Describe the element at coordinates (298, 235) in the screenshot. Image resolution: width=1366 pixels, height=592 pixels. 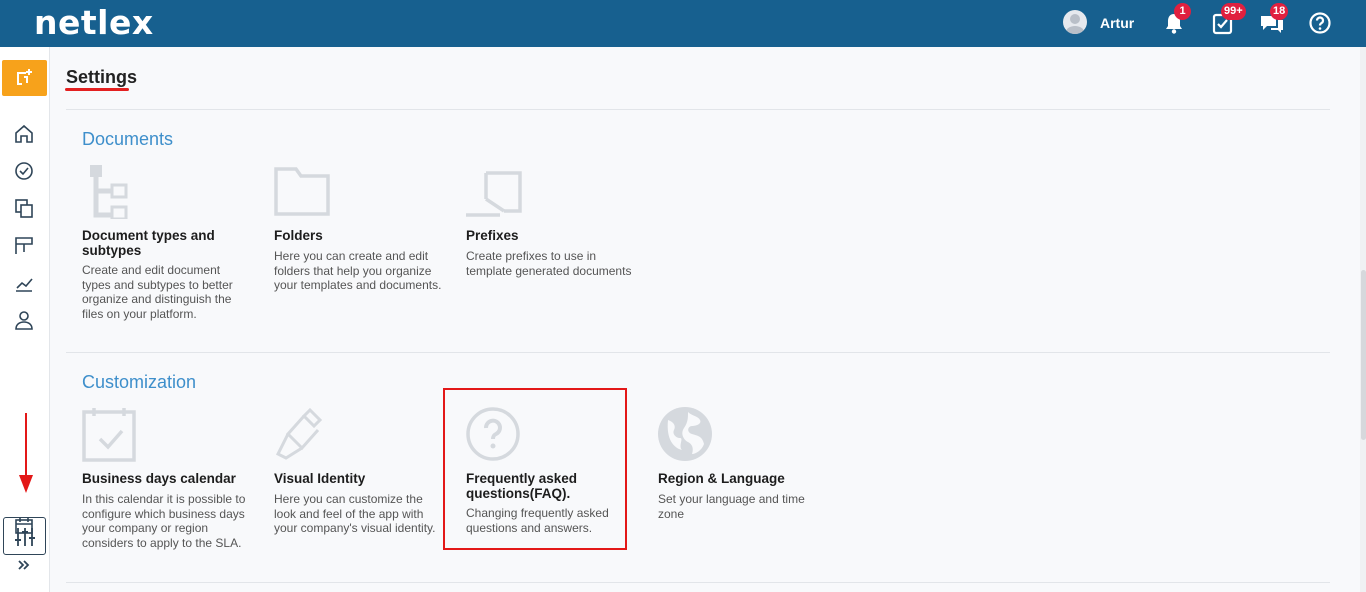
I see `card-title: Folders` at that location.